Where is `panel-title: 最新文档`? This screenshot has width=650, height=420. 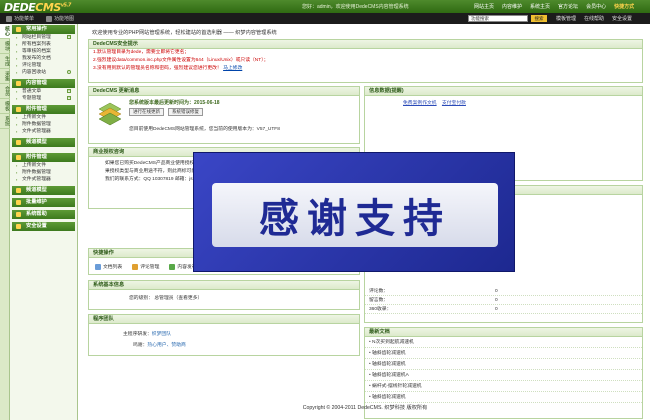 panel-title: 最新文档 is located at coordinates (503, 332).